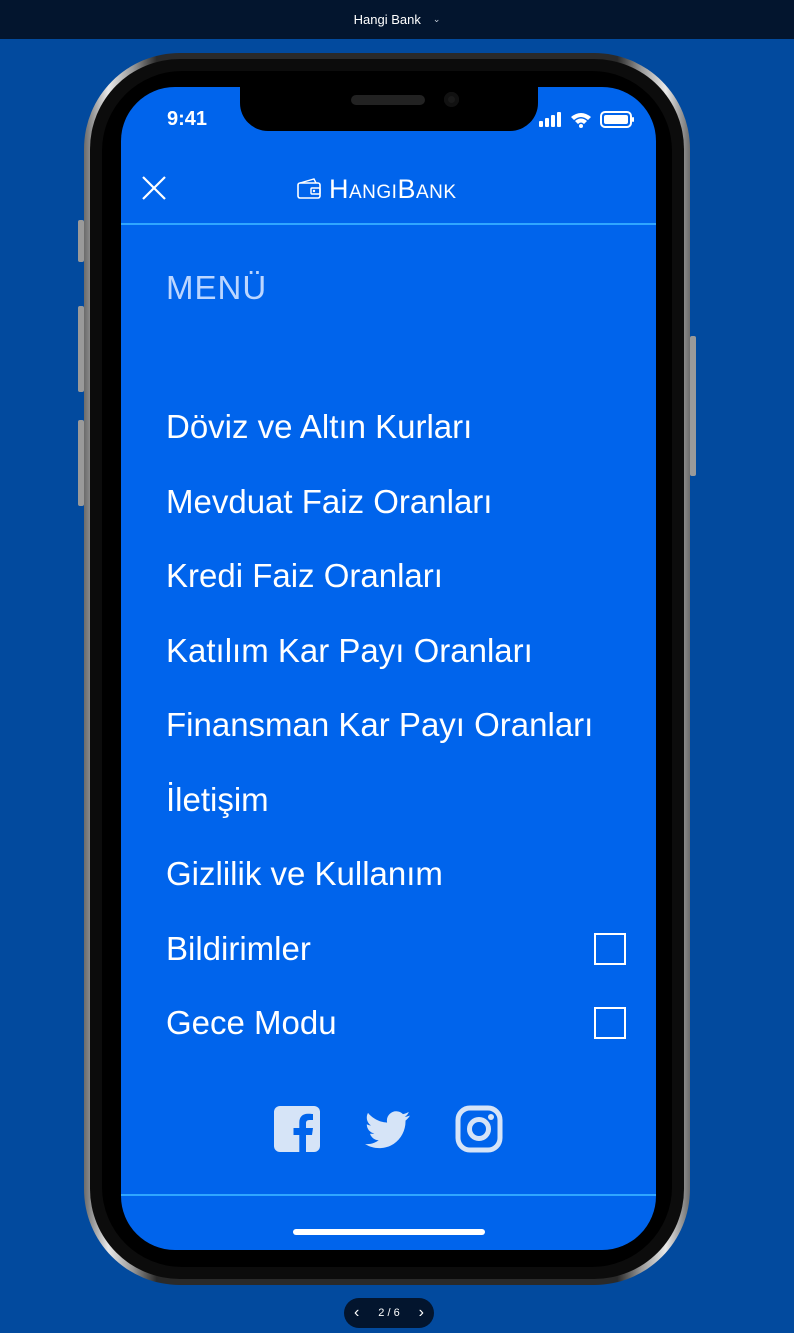 This screenshot has height=1333, width=794. I want to click on menu-item-label: Finansman Kar Payı Oranları, so click(380, 725).